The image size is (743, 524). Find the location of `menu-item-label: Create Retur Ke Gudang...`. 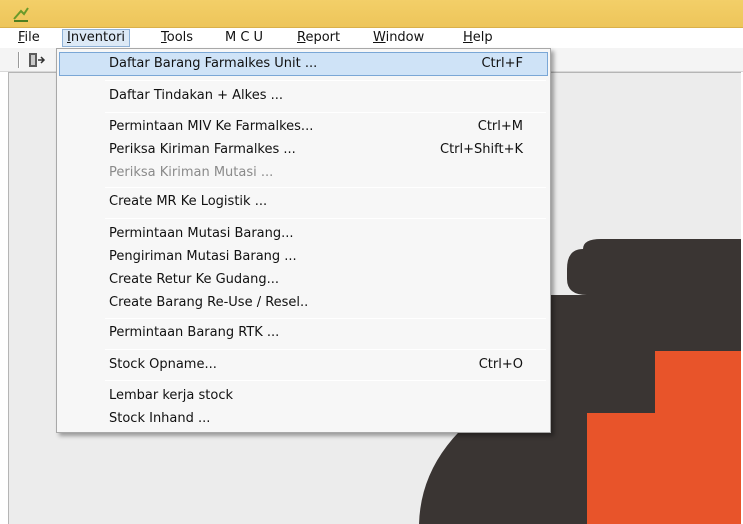

menu-item-label: Create Retur Ke Gudang... is located at coordinates (194, 279).